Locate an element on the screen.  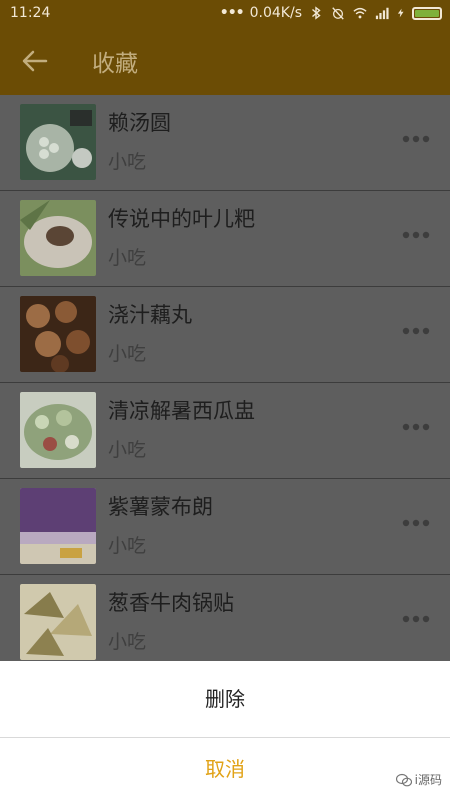
app-bar: 收藏 is located at coordinates (225, 61).